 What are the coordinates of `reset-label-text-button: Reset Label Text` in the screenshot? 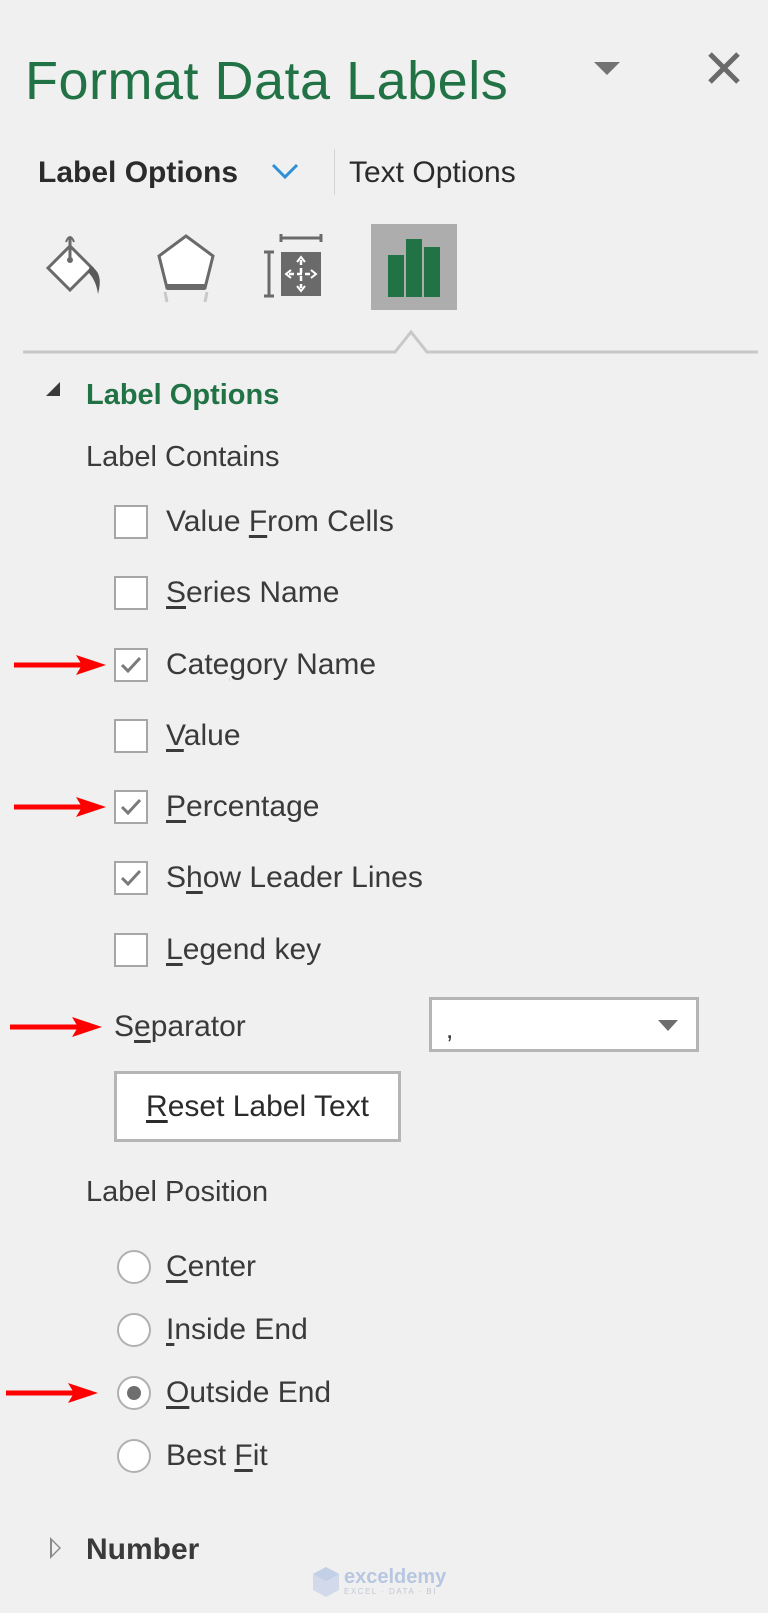 It's located at (257, 1106).